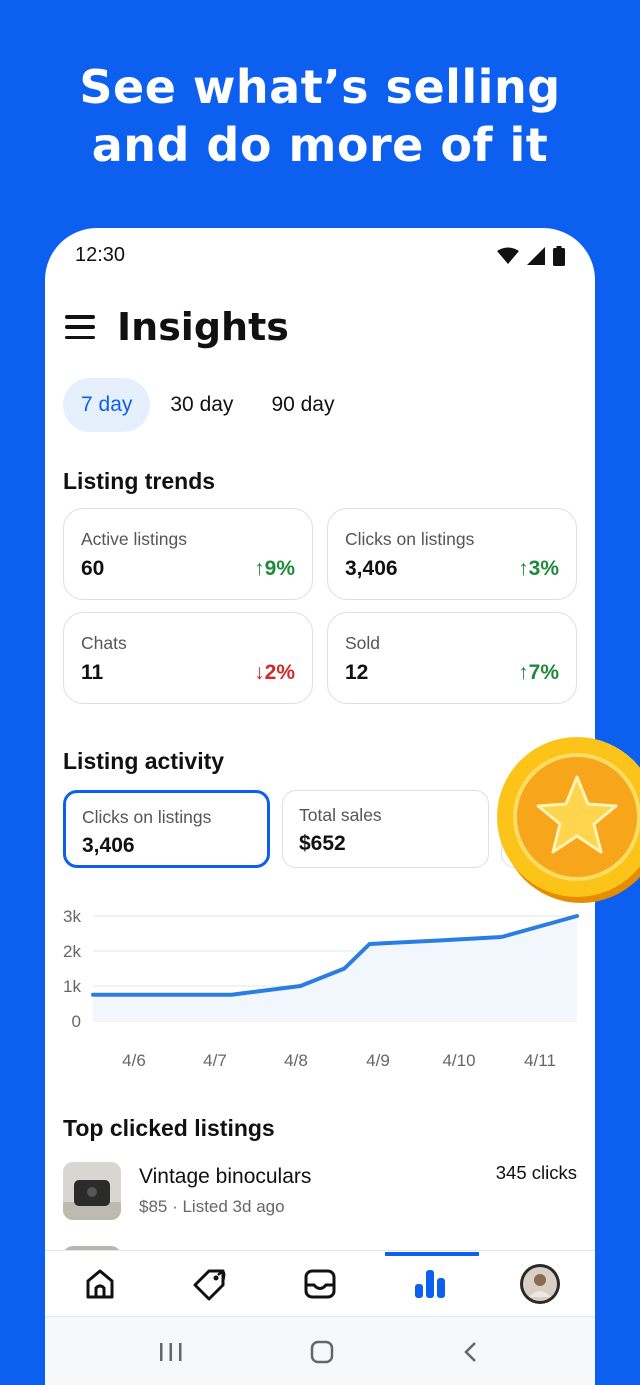  What do you see at coordinates (452, 554) in the screenshot?
I see `trend-card-clicks-on-listings: Clicks on listings 3,406 ↑3%` at bounding box center [452, 554].